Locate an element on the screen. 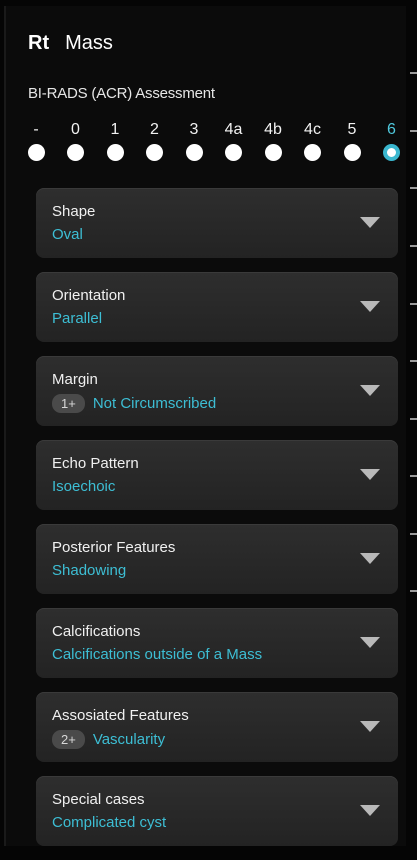  descriptor-value-row: 2+ Vascularity is located at coordinates (108, 739).